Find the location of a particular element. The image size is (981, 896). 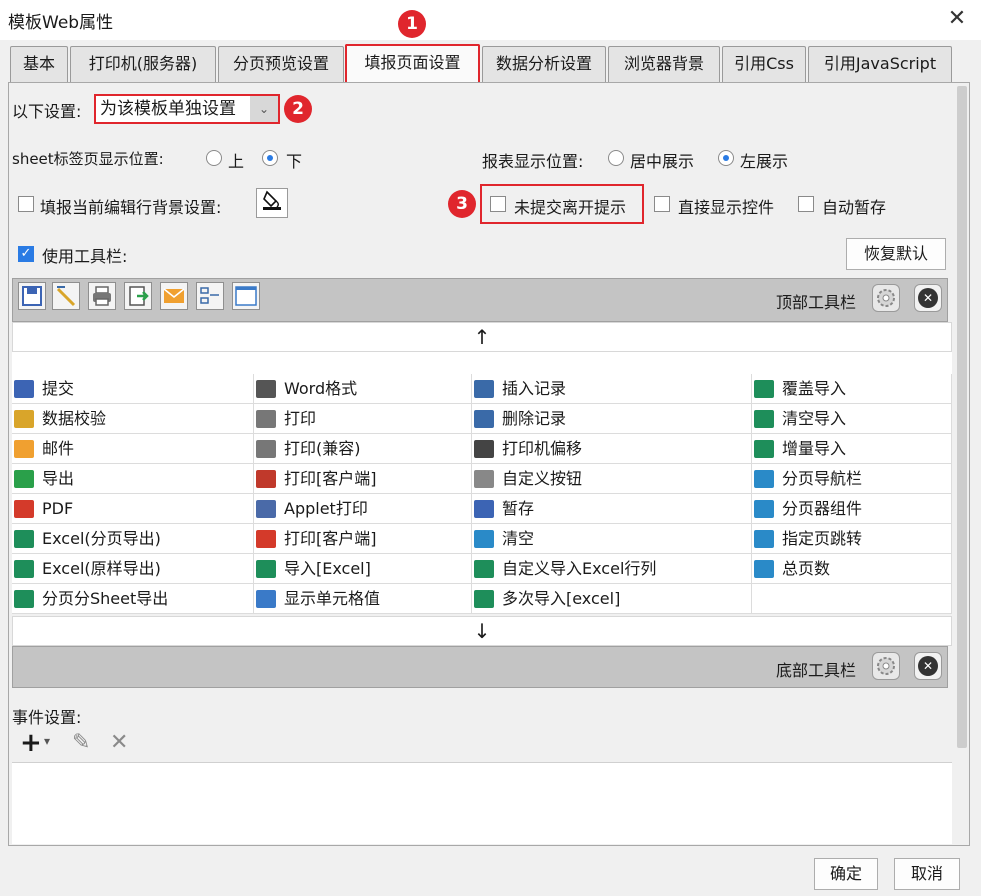

restore-default-button: 恢复默认 is located at coordinates (896, 254).